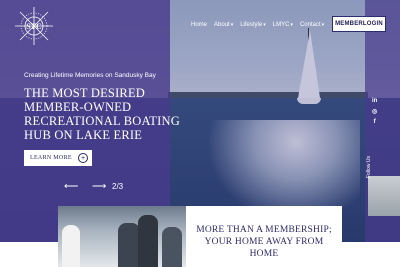  I want to click on plus-circle-icon: +, so click(83, 158).